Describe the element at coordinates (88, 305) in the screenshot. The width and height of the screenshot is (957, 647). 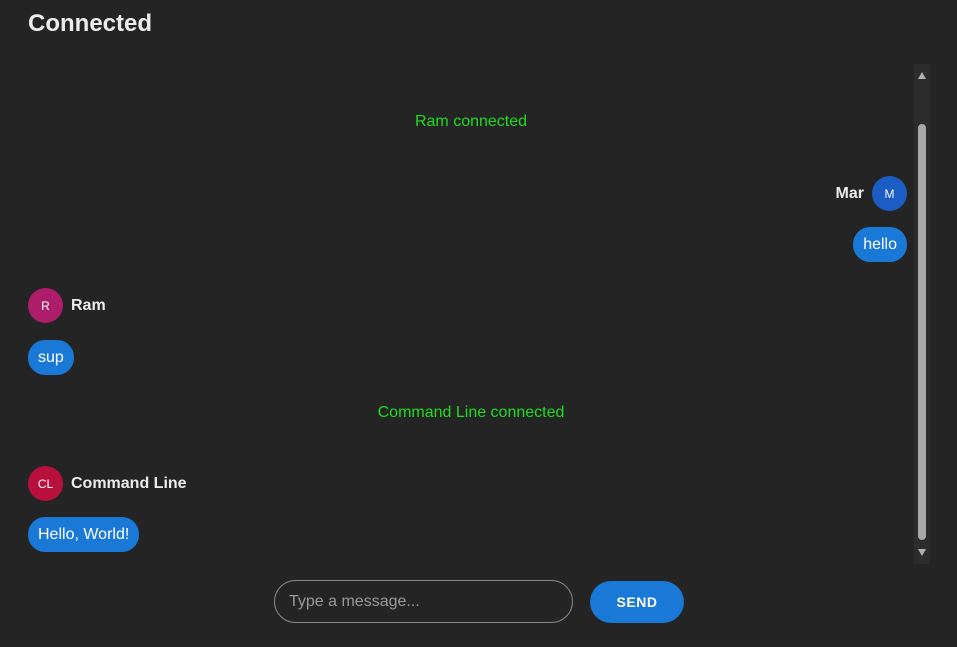
I see `username: Ram` at that location.